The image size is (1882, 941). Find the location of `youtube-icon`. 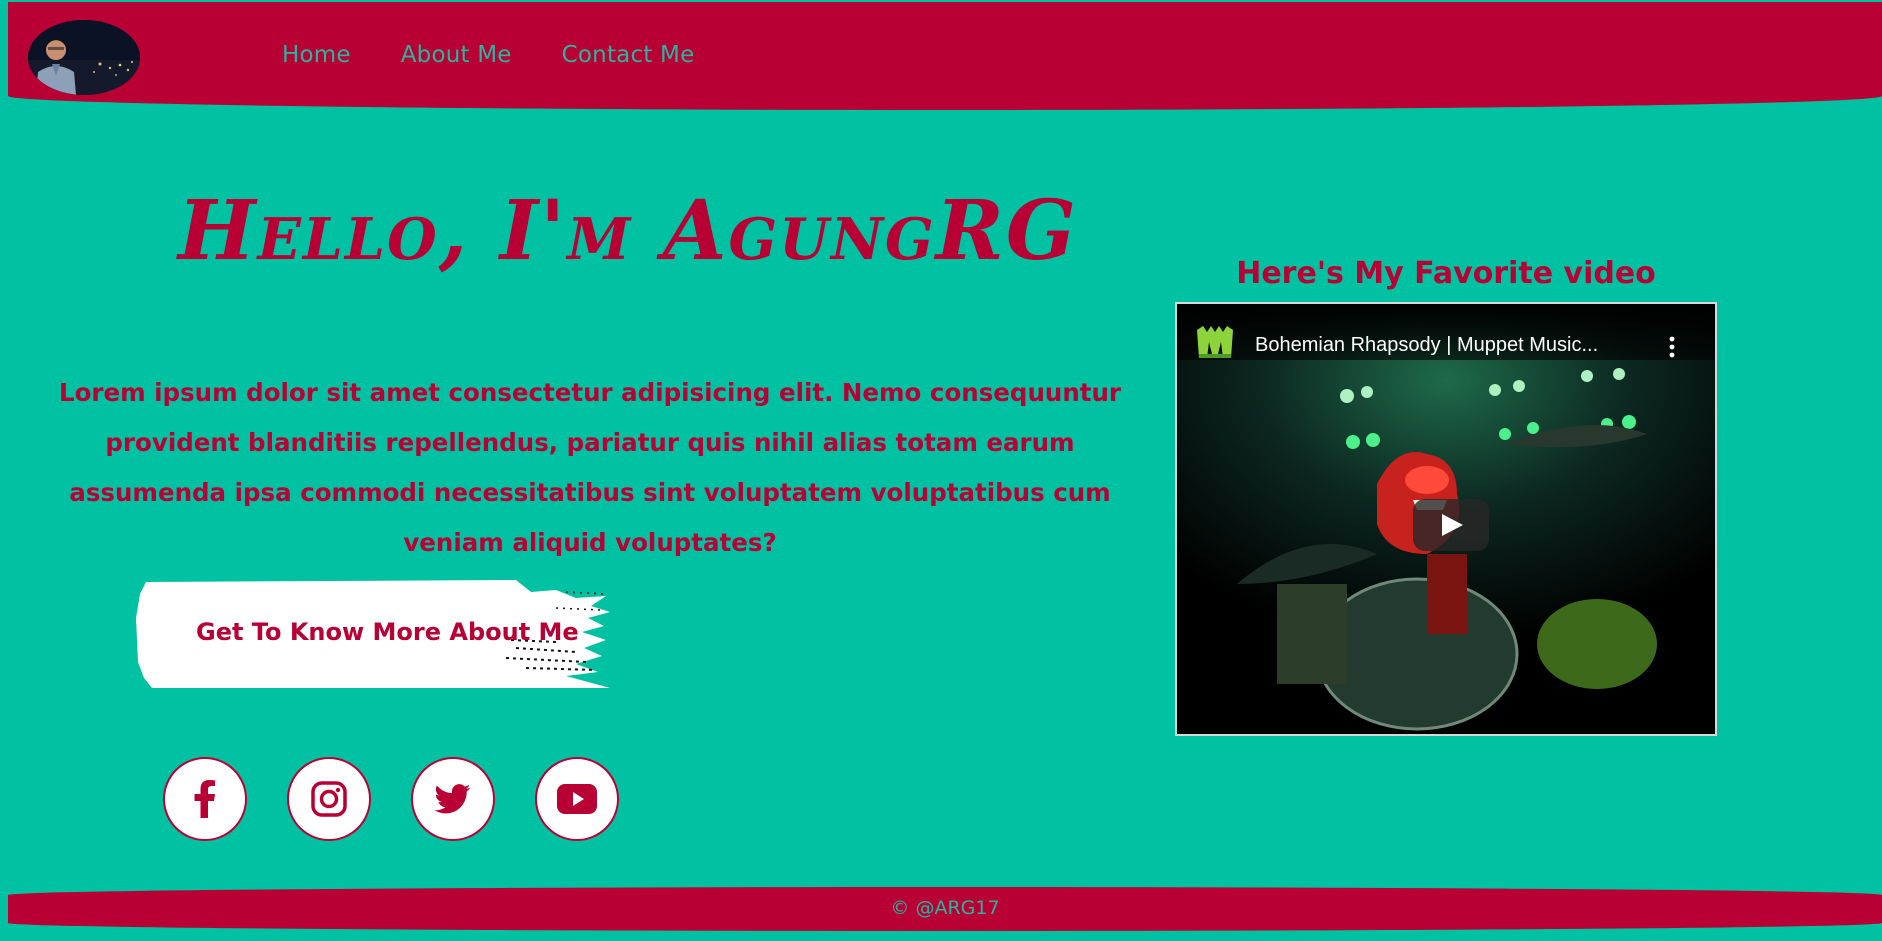

youtube-icon is located at coordinates (577, 799).